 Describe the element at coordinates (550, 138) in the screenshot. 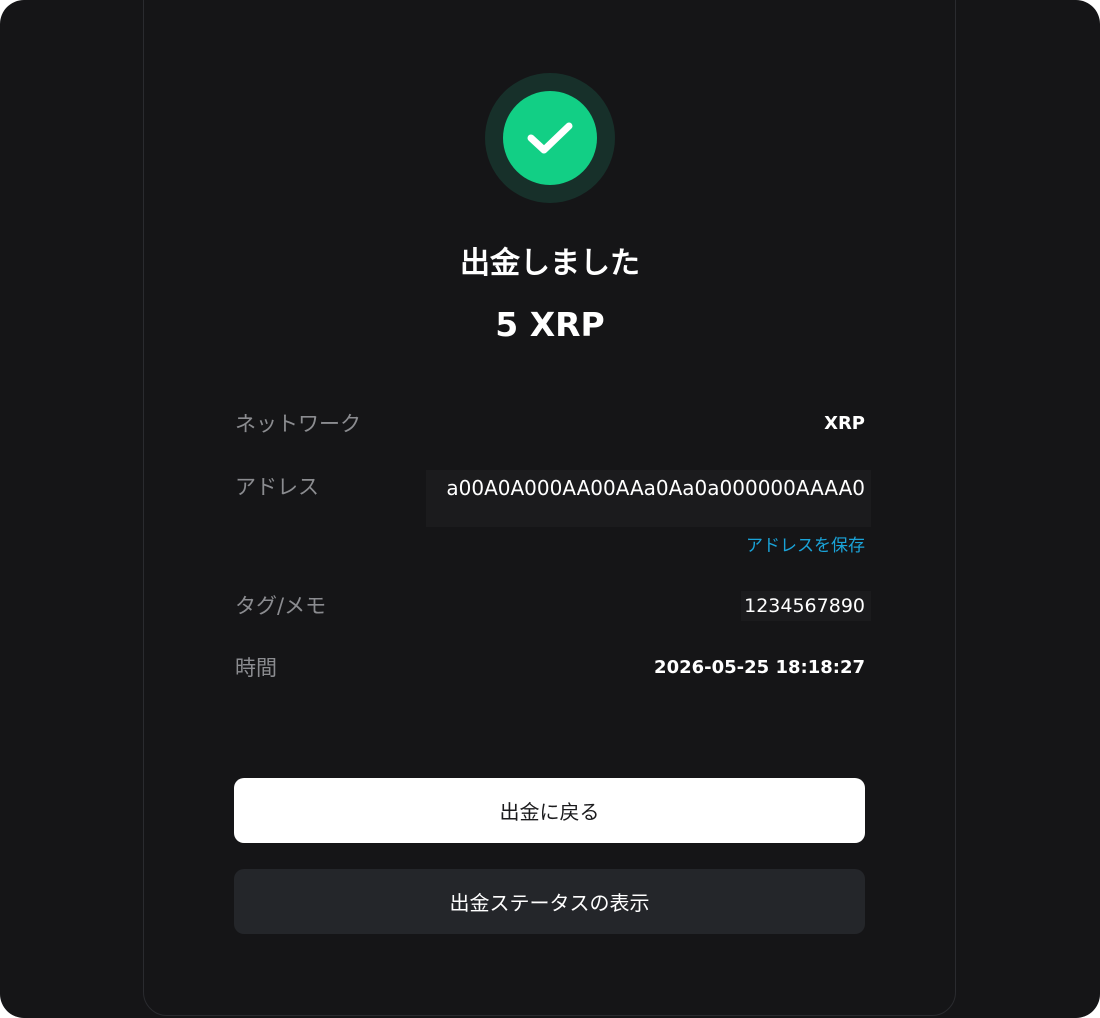

I see `check-icon` at that location.